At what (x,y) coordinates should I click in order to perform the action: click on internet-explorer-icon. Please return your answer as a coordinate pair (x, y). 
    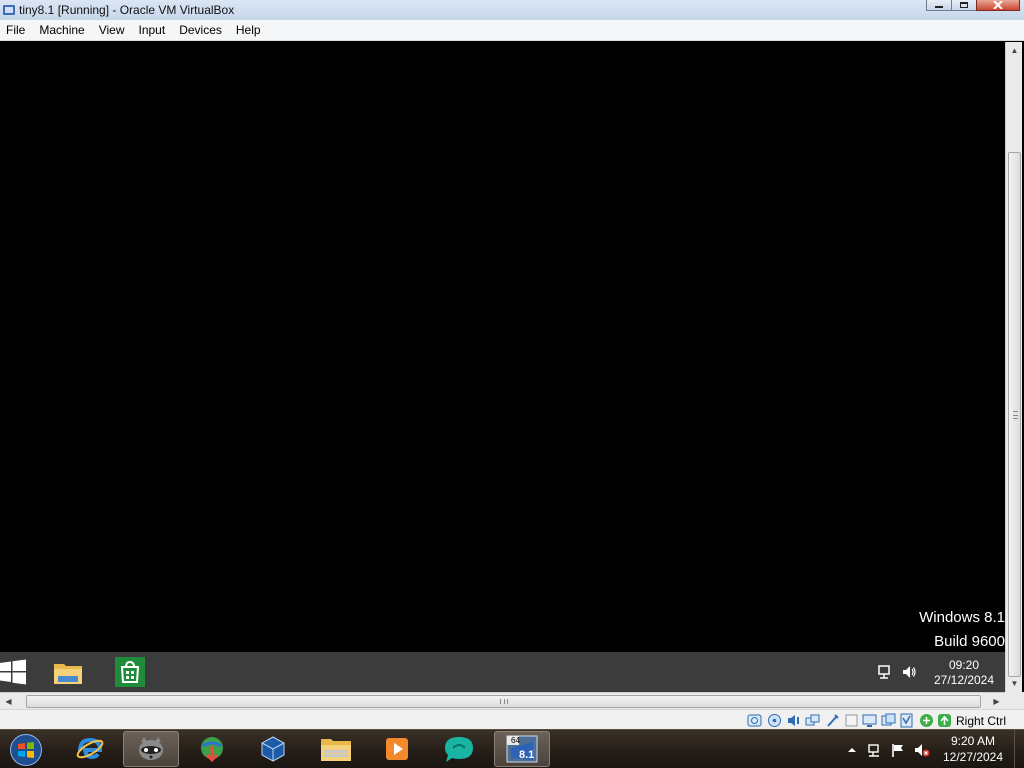
    Looking at the image, I should click on (90, 748).